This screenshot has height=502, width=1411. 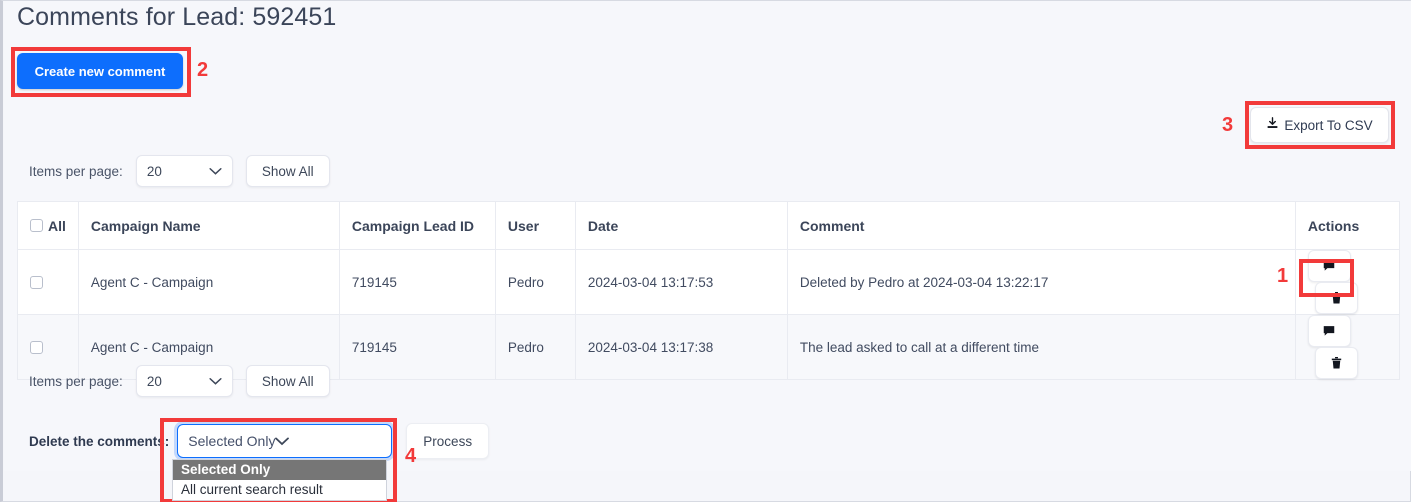 I want to click on page-title: Comments for Lead: 592451, so click(x=177, y=17).